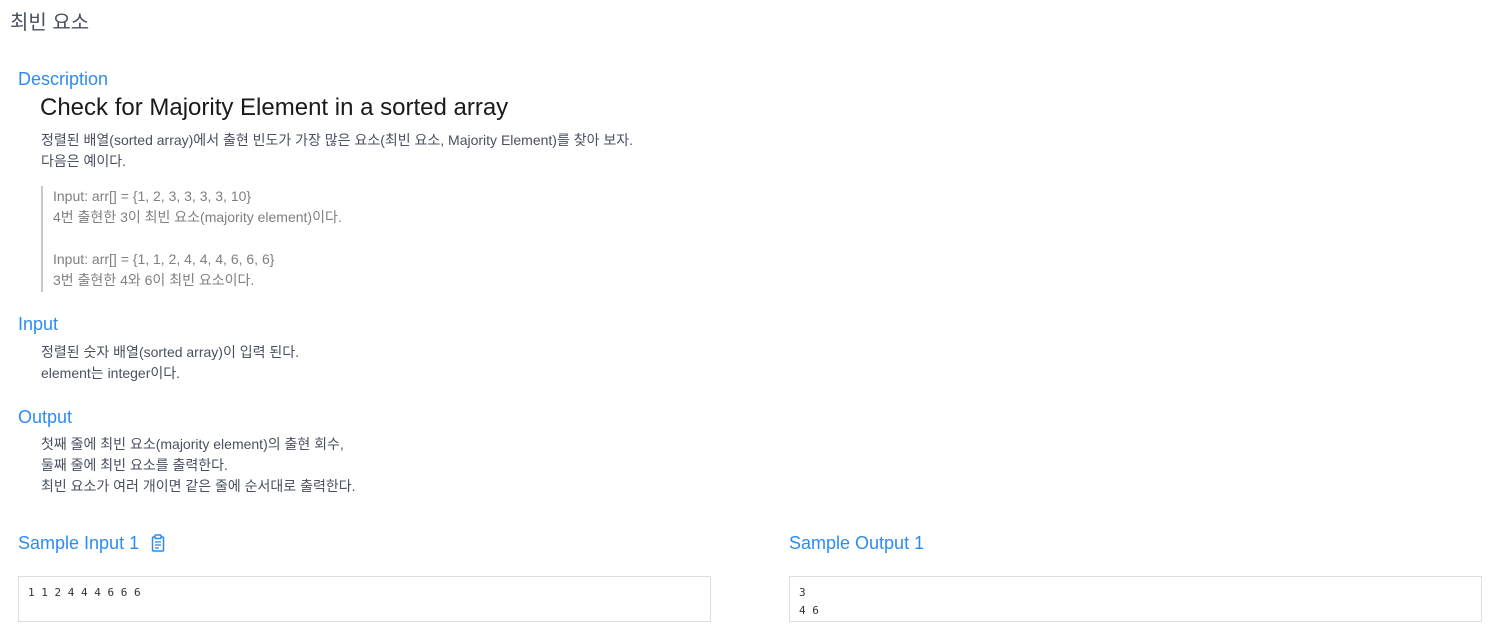 Image resolution: width=1489 pixels, height=629 pixels. I want to click on description-line: 다음은 예이다., so click(84, 161).